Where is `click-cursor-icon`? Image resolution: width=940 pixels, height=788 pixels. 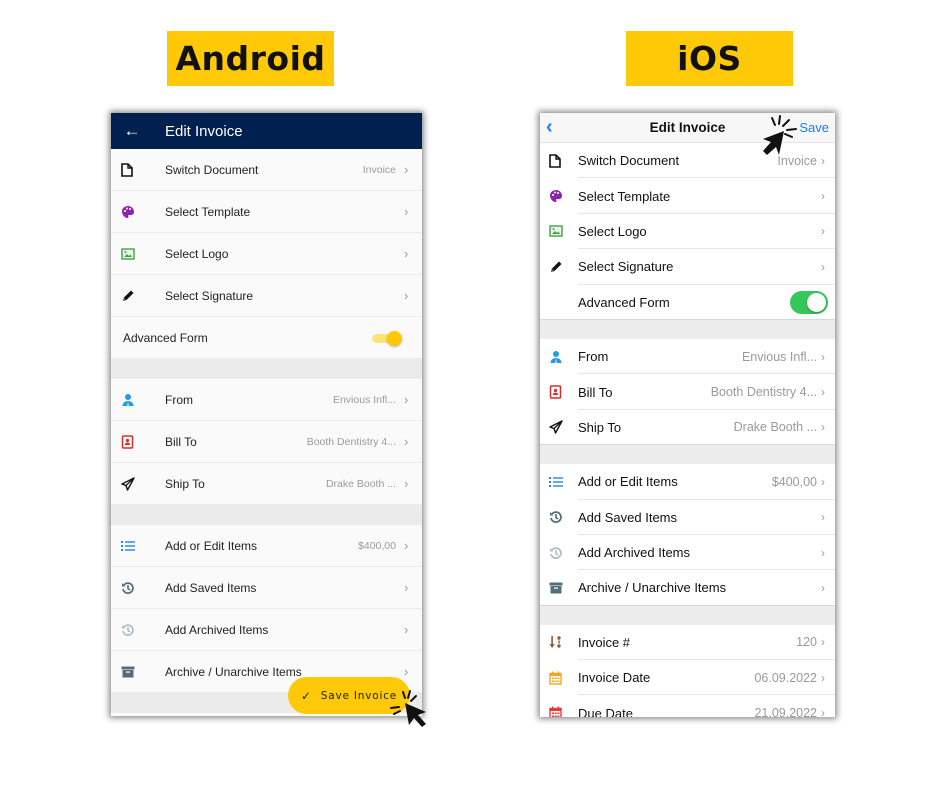 click-cursor-icon is located at coordinates (780, 135).